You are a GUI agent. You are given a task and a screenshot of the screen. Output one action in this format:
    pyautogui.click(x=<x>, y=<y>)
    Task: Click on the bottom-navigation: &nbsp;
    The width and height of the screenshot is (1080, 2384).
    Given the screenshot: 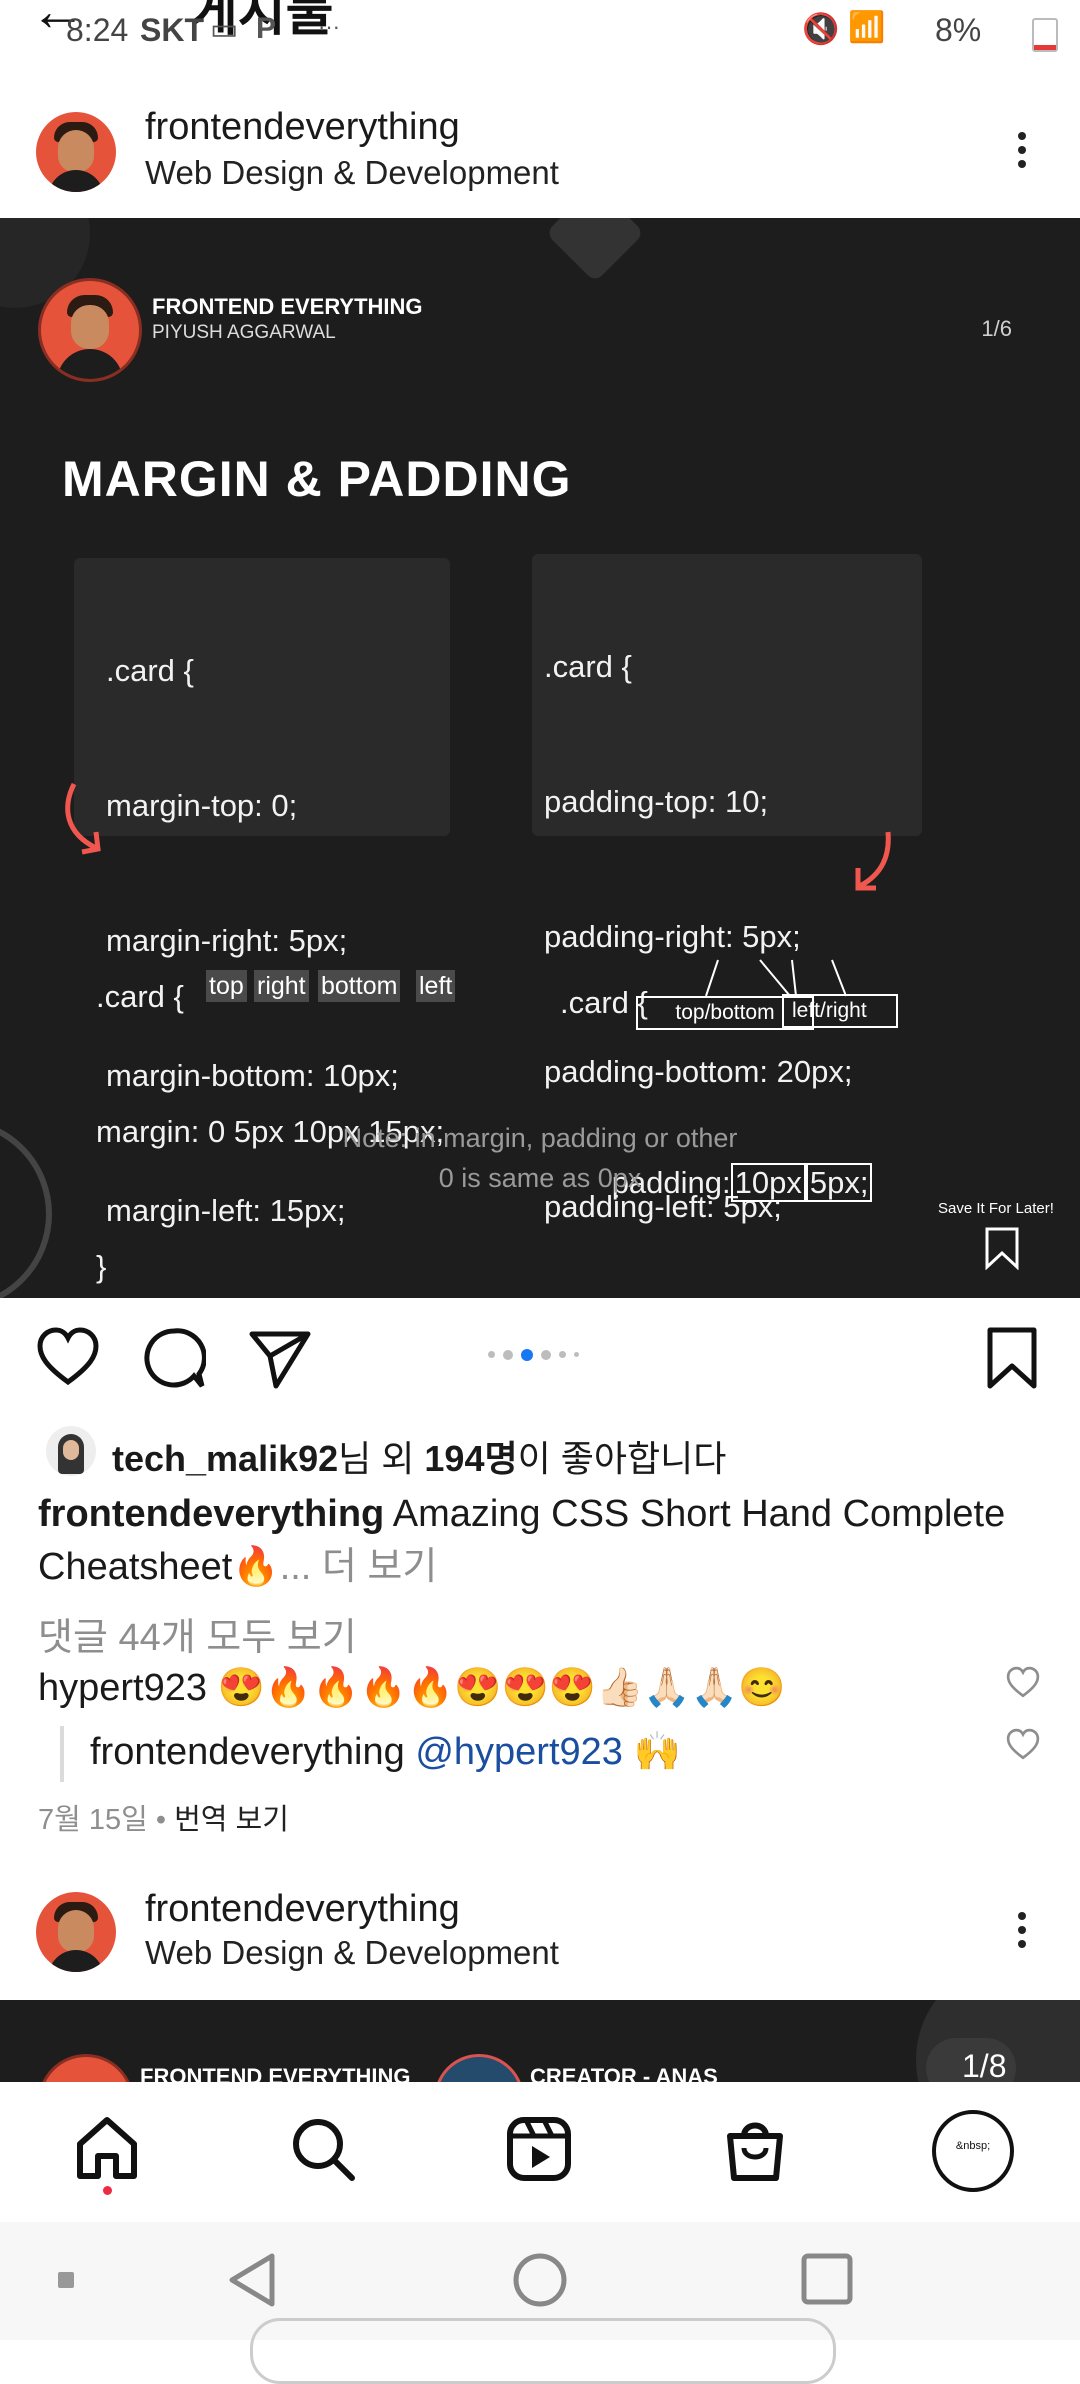 What is the action you would take?
    pyautogui.click(x=540, y=2152)
    